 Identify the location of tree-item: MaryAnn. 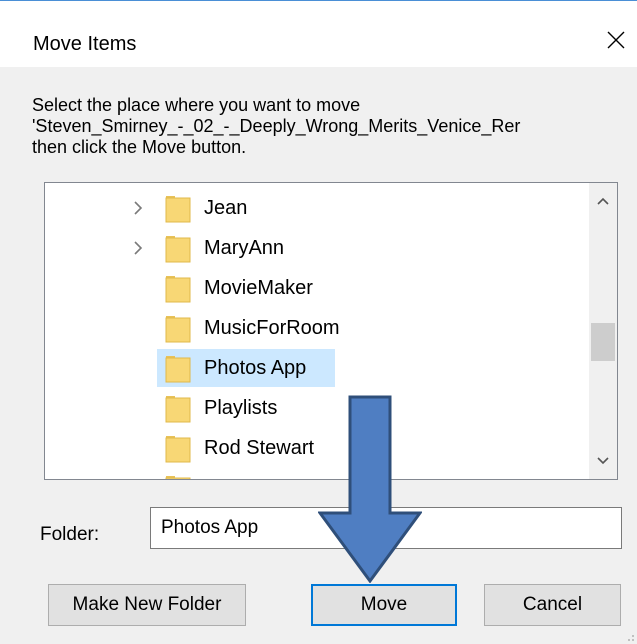
(310, 248).